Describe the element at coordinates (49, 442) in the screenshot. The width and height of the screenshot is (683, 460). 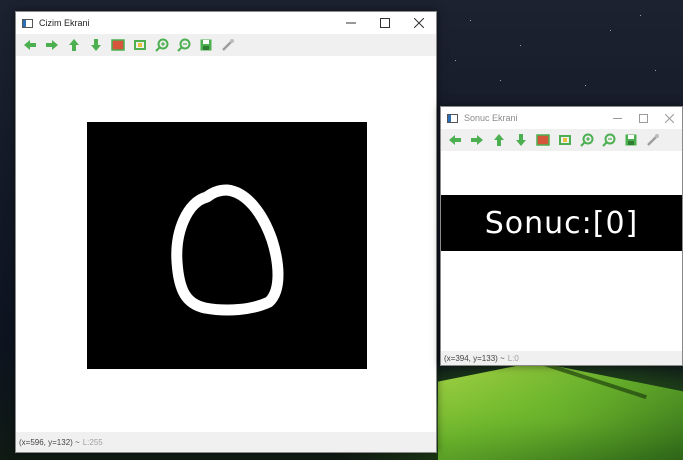
I see `cursor-coordinates: (x=596, y=132) ~` at that location.